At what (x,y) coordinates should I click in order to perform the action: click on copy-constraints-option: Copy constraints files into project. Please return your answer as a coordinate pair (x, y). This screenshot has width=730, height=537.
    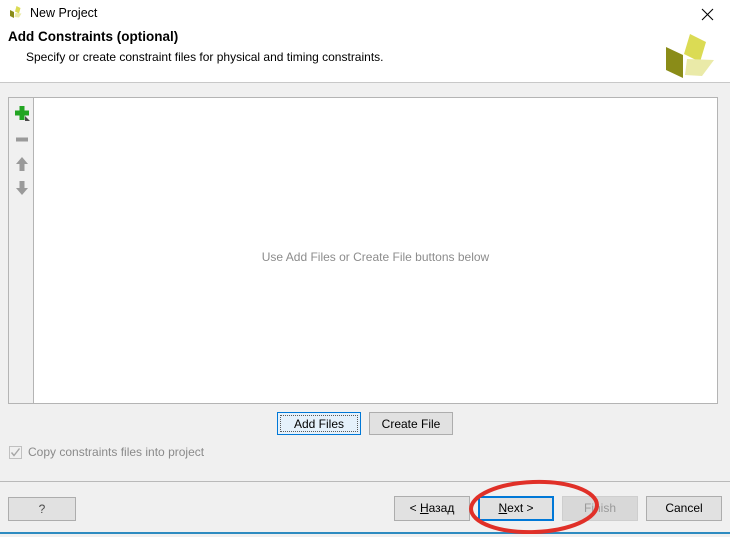
    Looking at the image, I should click on (106, 452).